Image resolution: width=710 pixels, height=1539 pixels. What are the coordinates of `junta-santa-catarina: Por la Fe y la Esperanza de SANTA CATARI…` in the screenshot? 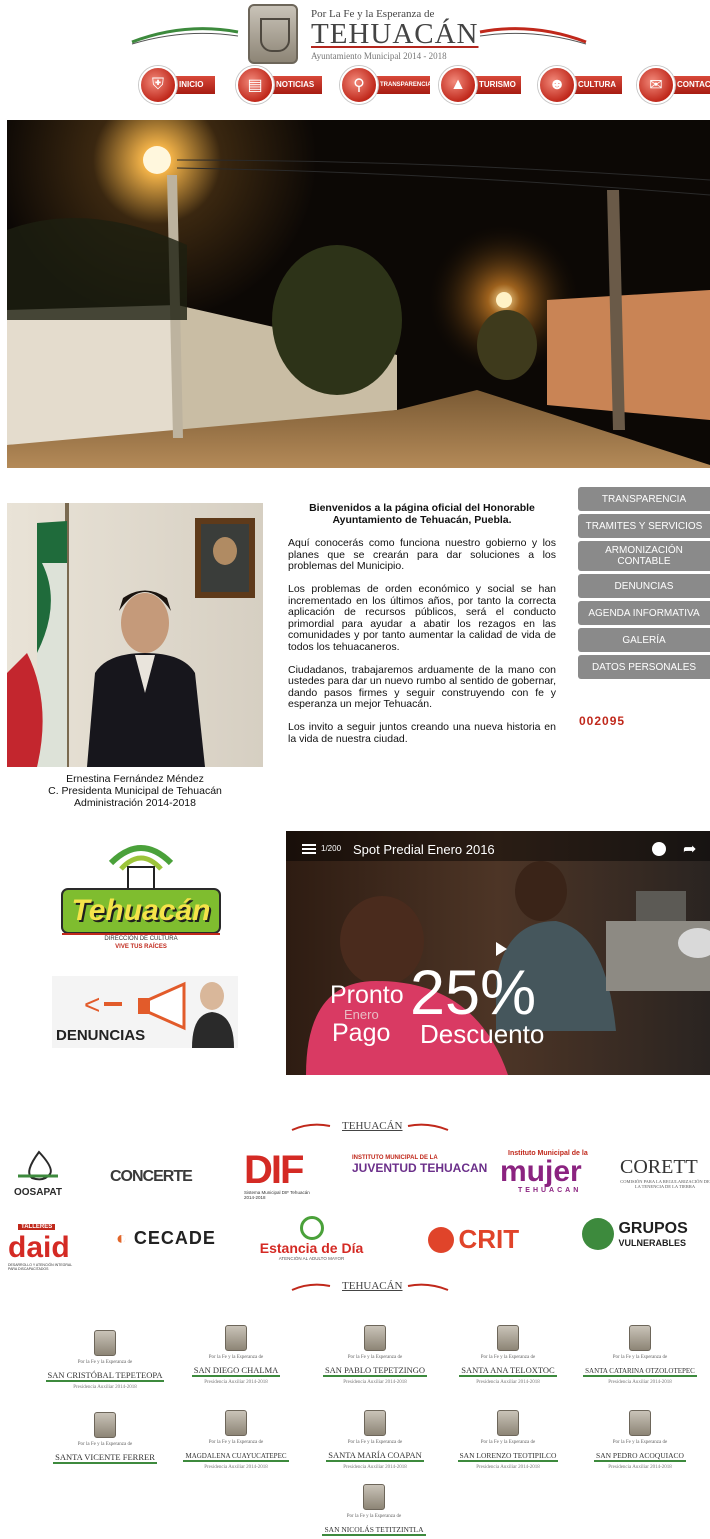 It's located at (640, 1360).